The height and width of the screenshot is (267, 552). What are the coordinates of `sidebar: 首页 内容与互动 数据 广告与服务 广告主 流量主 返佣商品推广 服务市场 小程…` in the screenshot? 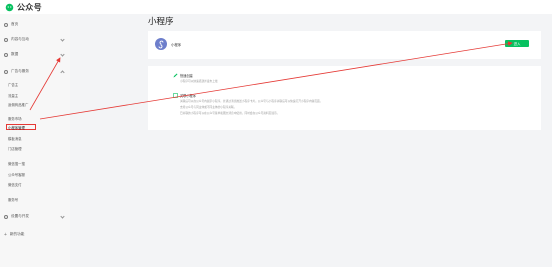 It's located at (35, 140).